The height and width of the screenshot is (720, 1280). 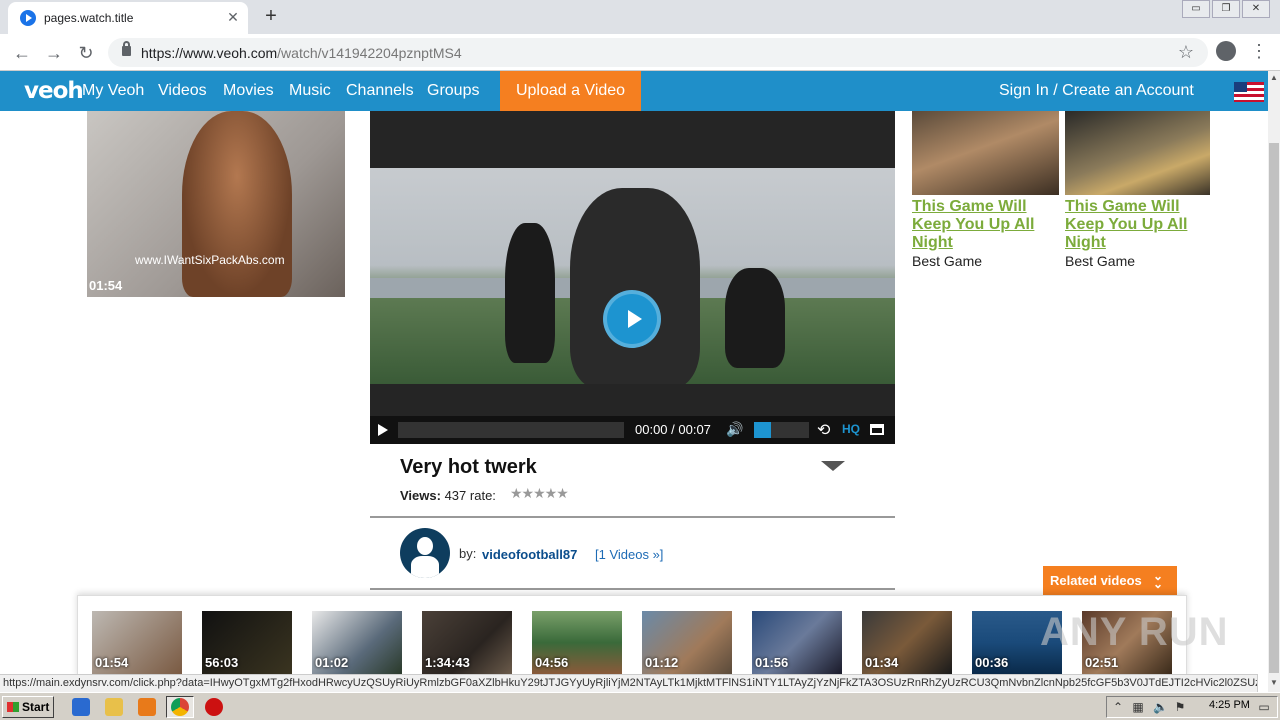 I want to click on uploader-videos-link: [1 Videos »], so click(x=629, y=554).